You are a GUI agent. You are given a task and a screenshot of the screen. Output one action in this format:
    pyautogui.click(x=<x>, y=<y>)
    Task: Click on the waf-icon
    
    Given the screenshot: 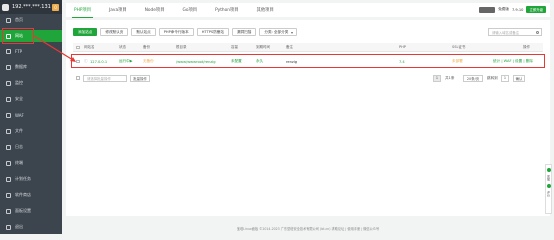 What is the action you would take?
    pyautogui.click(x=8, y=115)
    